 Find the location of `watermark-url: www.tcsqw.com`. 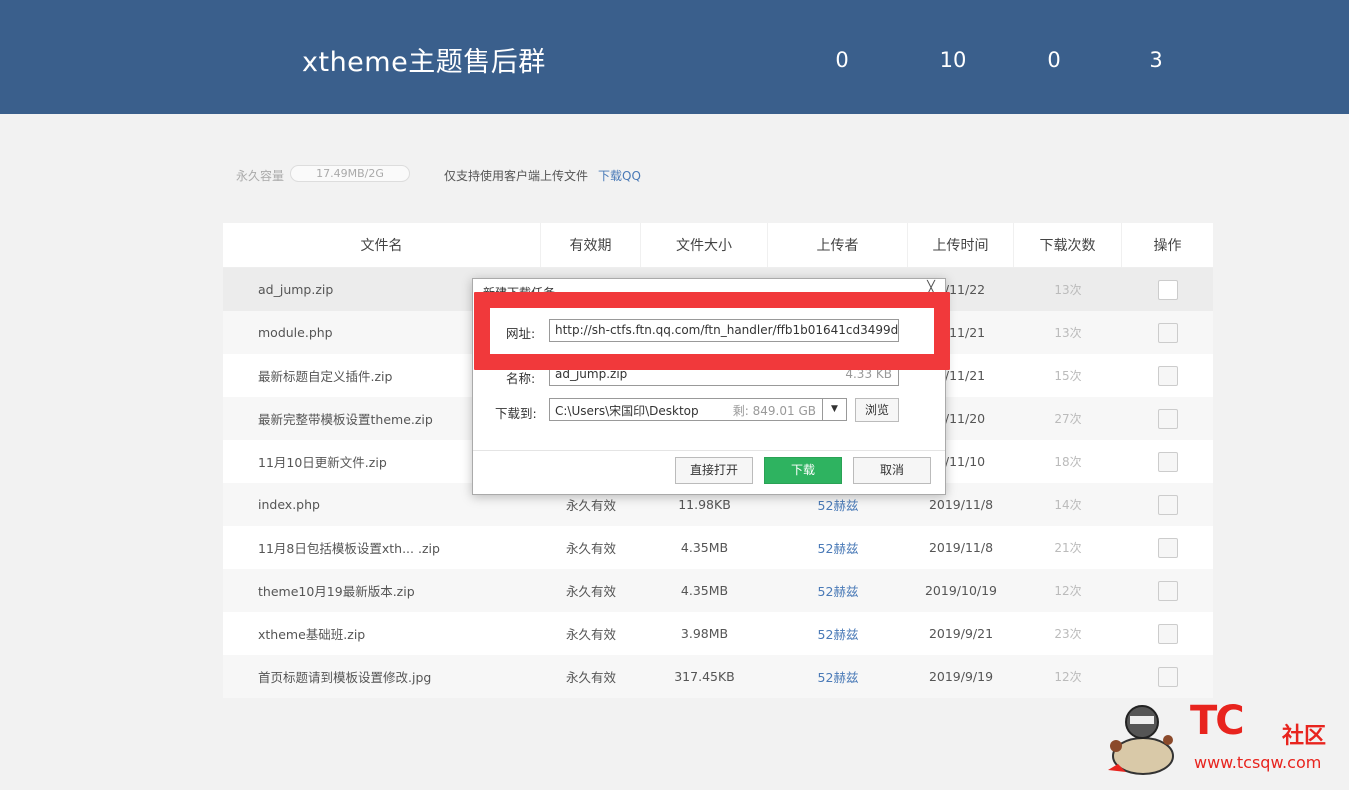

watermark-url: www.tcsqw.com is located at coordinates (1258, 762).